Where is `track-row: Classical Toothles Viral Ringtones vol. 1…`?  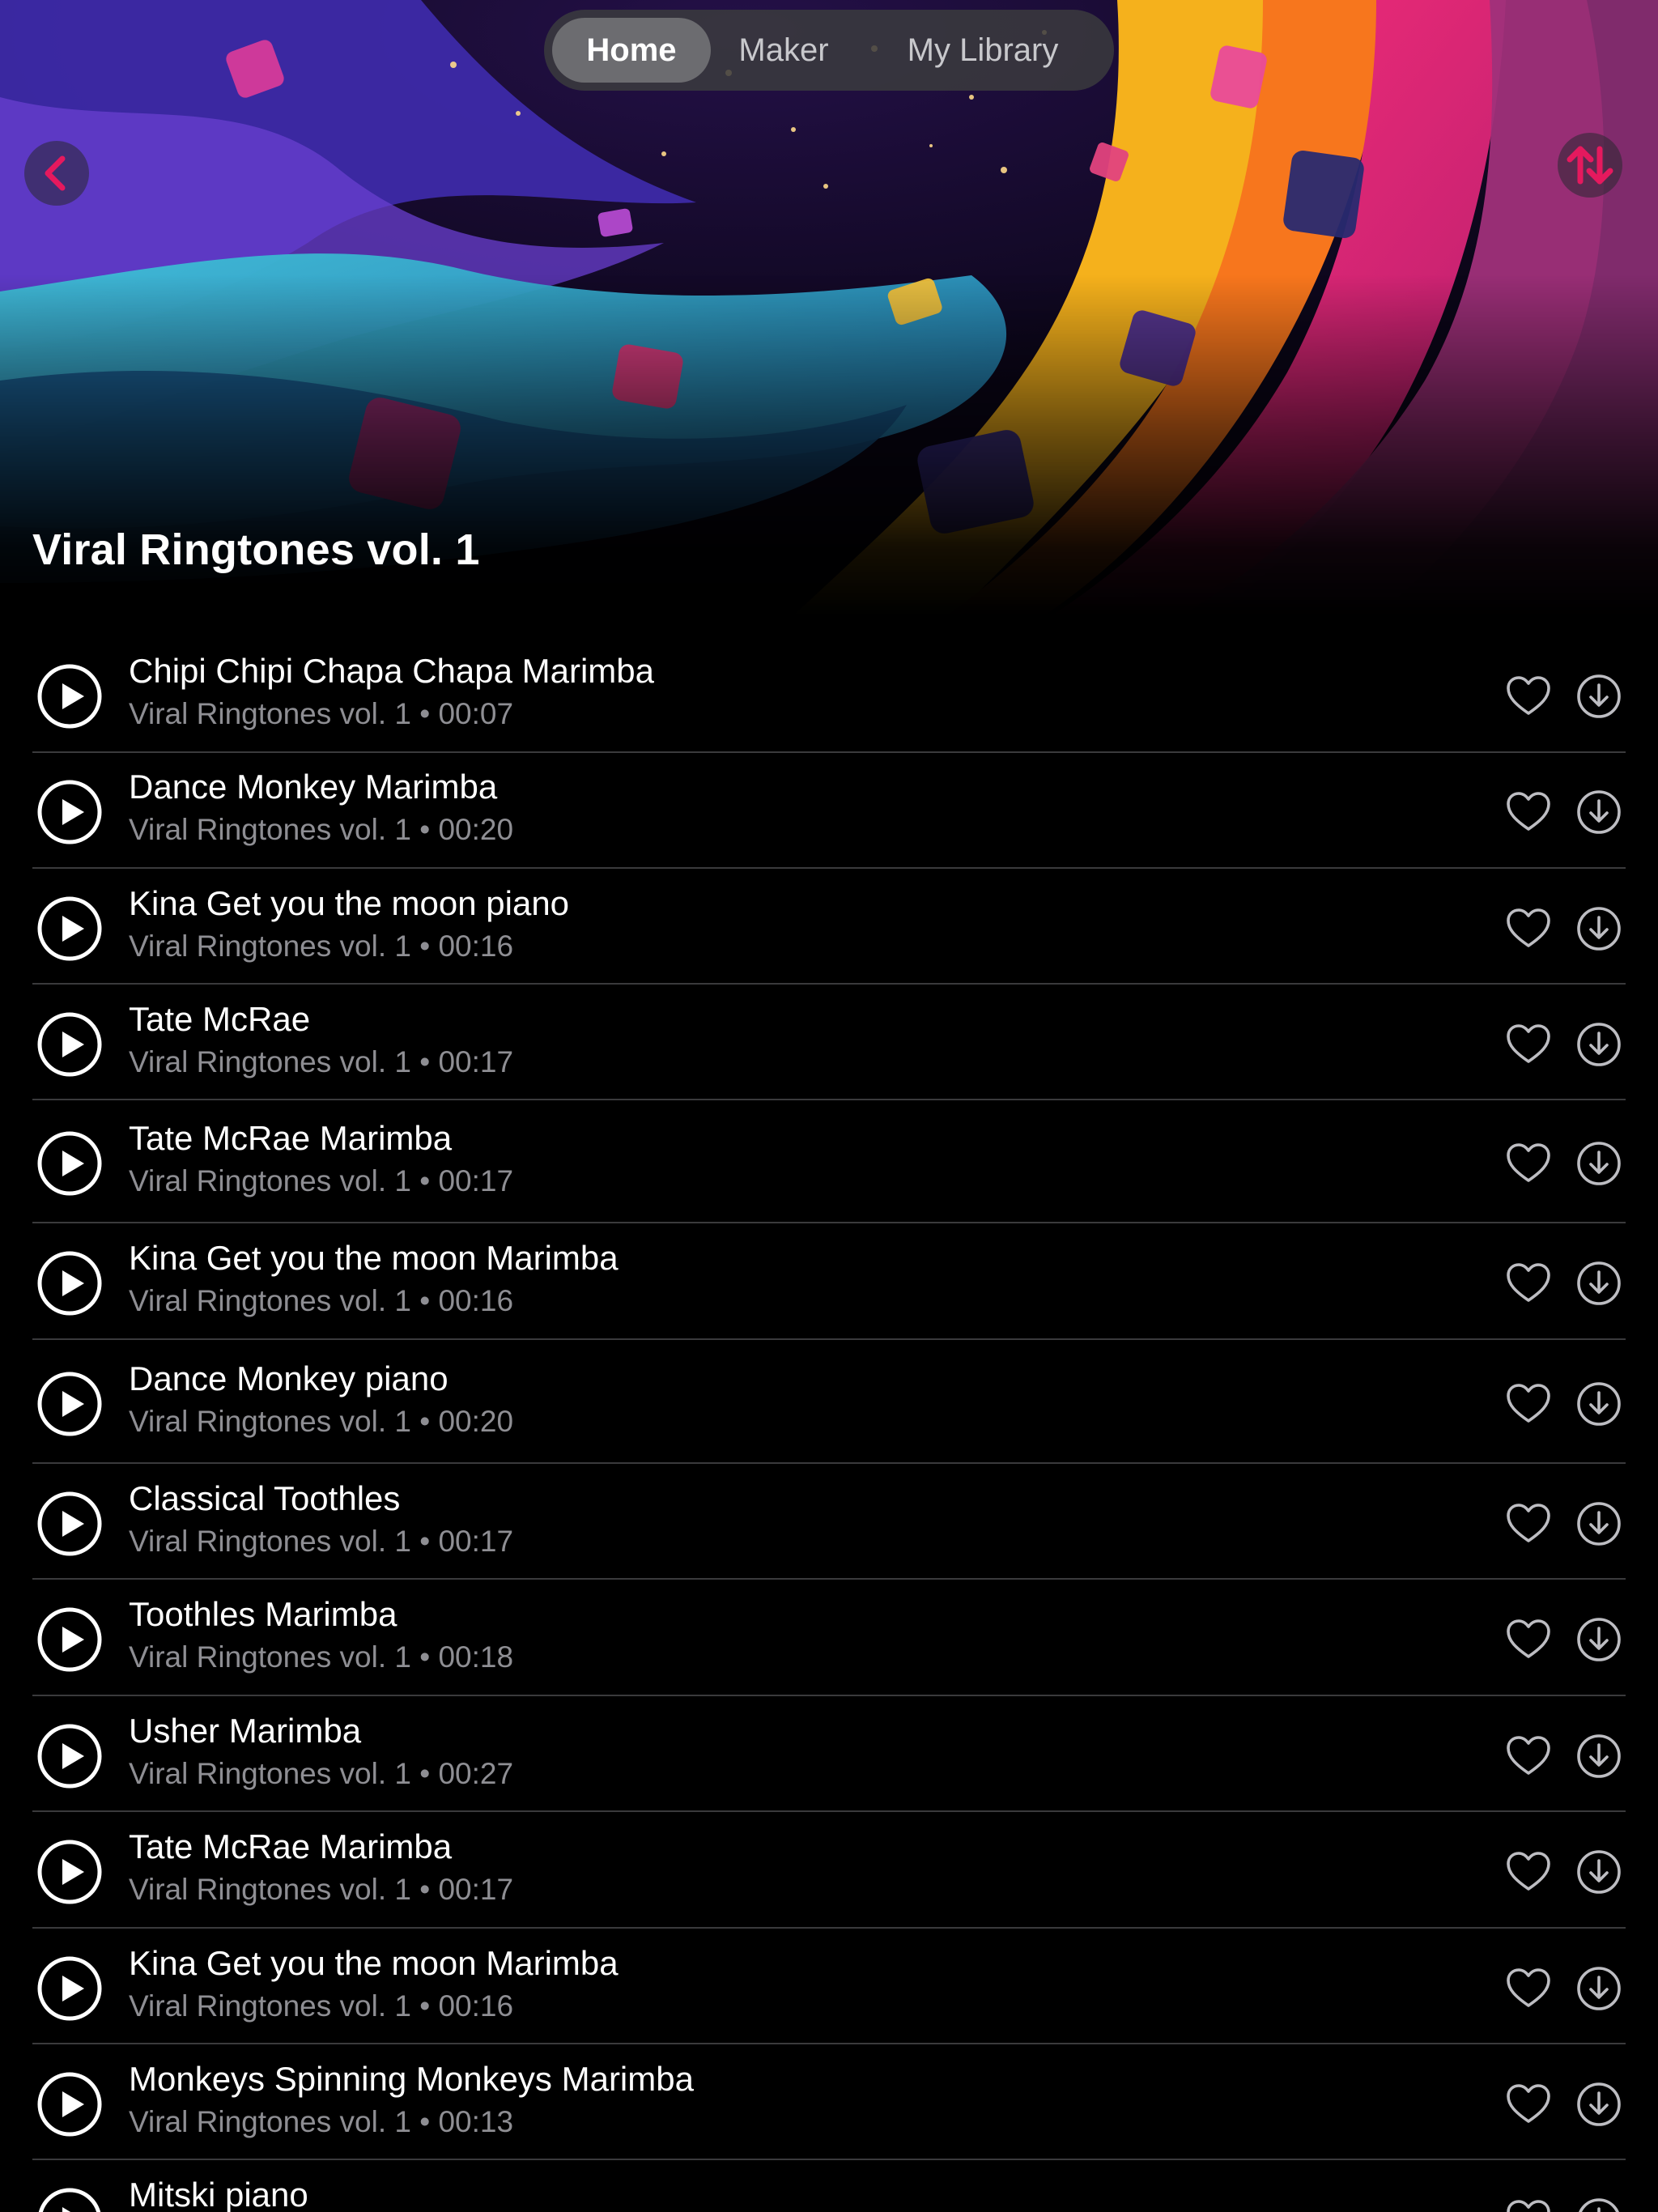 track-row: Classical Toothles Viral Ringtones vol. 1… is located at coordinates (829, 1522).